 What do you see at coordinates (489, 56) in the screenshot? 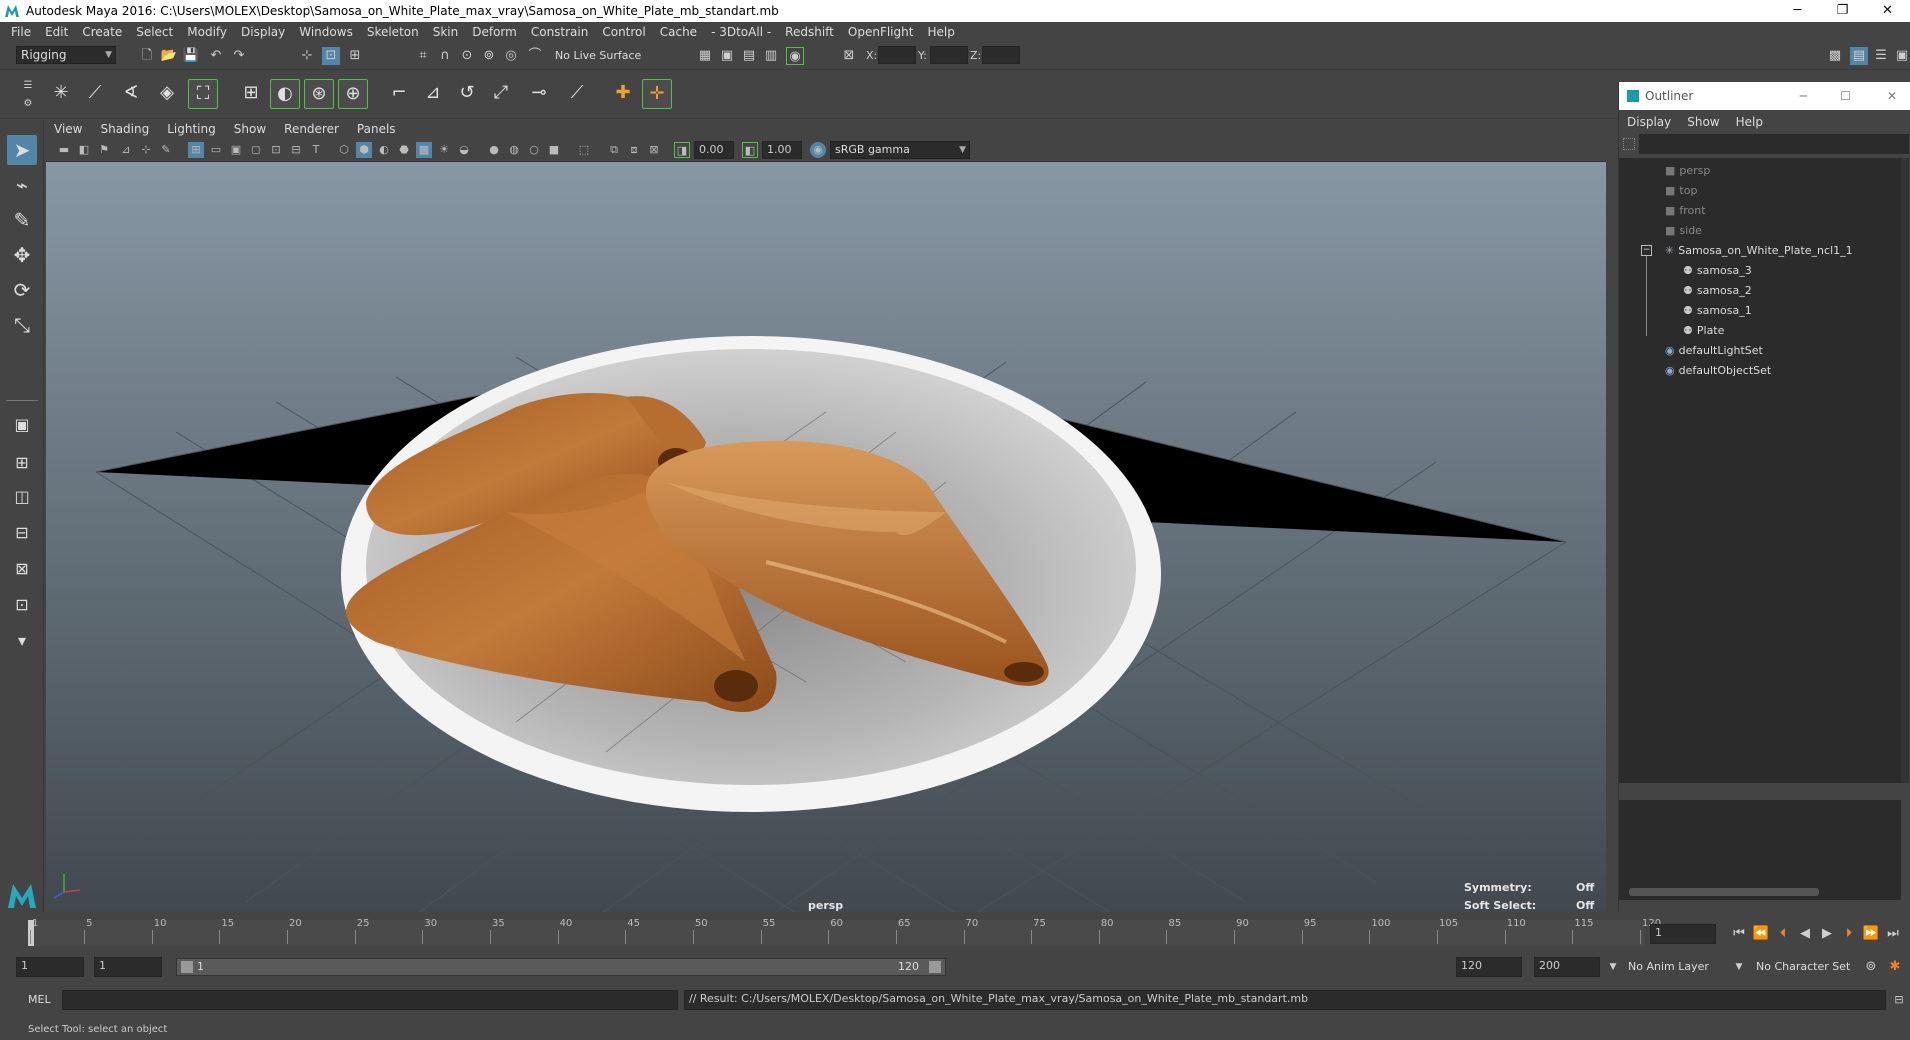
I see `snap-view-icon: ⊚` at bounding box center [489, 56].